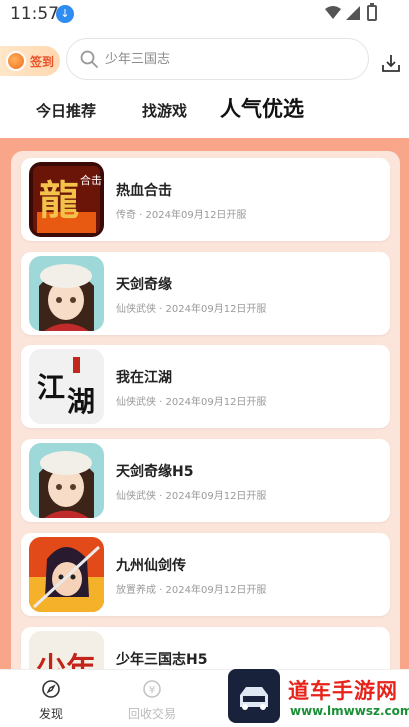  I want to click on list-item: 龍 合击 热血合击 传奇 · 2024年09月12日开服, so click(205, 199).